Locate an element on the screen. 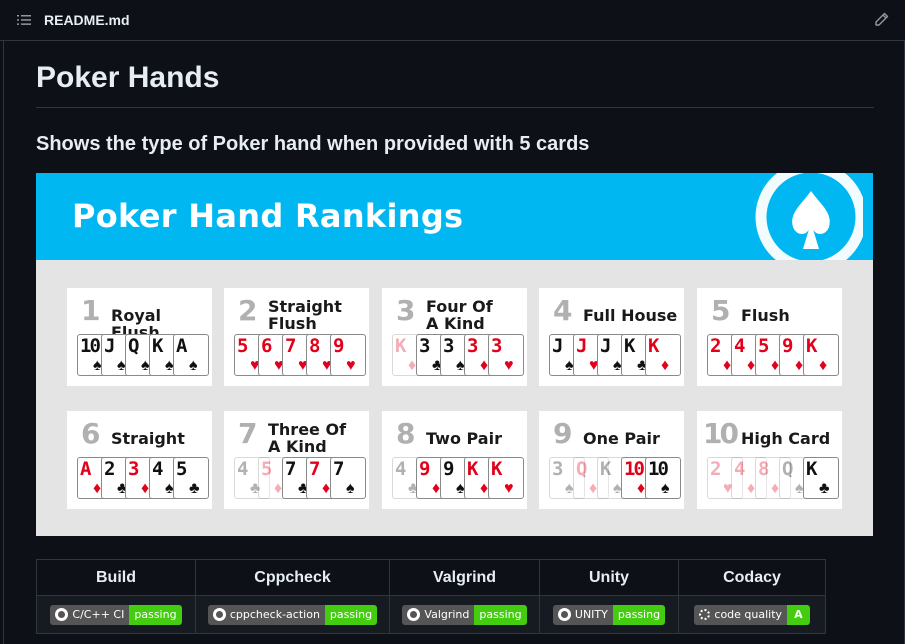 This screenshot has width=905, height=644. hand-rank-number: 8 is located at coordinates (406, 433).